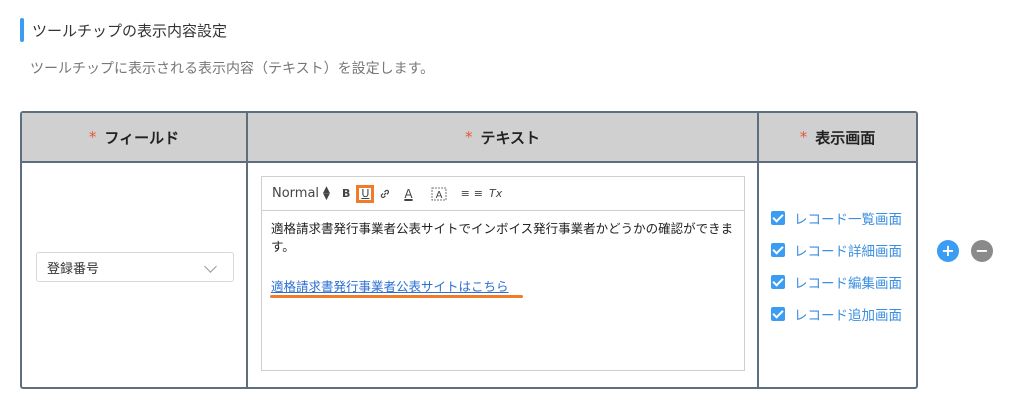 The height and width of the screenshot is (410, 1014). What do you see at coordinates (390, 285) in the screenshot?
I see `editor-link: 適格請求書発行事業者公表サイトはこちら` at bounding box center [390, 285].